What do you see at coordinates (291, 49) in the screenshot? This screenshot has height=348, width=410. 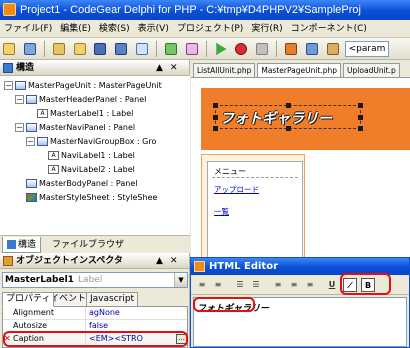 I see `step-over-icon` at bounding box center [291, 49].